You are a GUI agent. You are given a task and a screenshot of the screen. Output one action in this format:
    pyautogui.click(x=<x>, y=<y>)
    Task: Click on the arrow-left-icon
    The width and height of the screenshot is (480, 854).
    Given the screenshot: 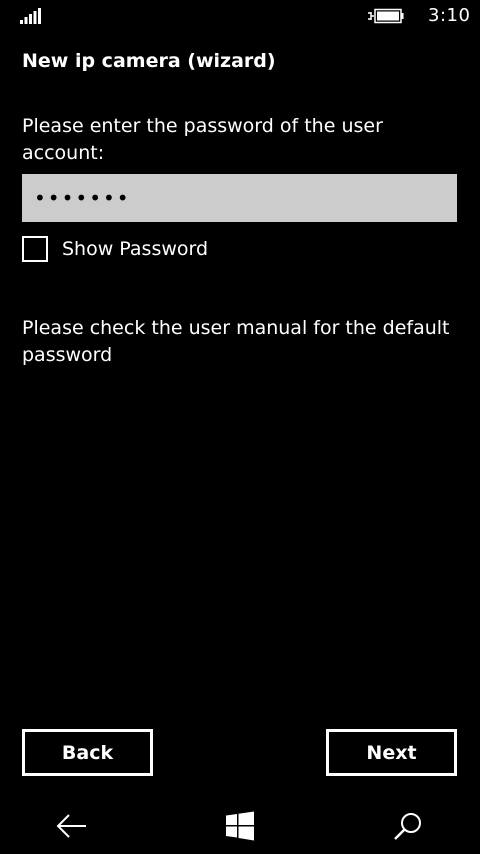 What is the action you would take?
    pyautogui.click(x=71, y=826)
    